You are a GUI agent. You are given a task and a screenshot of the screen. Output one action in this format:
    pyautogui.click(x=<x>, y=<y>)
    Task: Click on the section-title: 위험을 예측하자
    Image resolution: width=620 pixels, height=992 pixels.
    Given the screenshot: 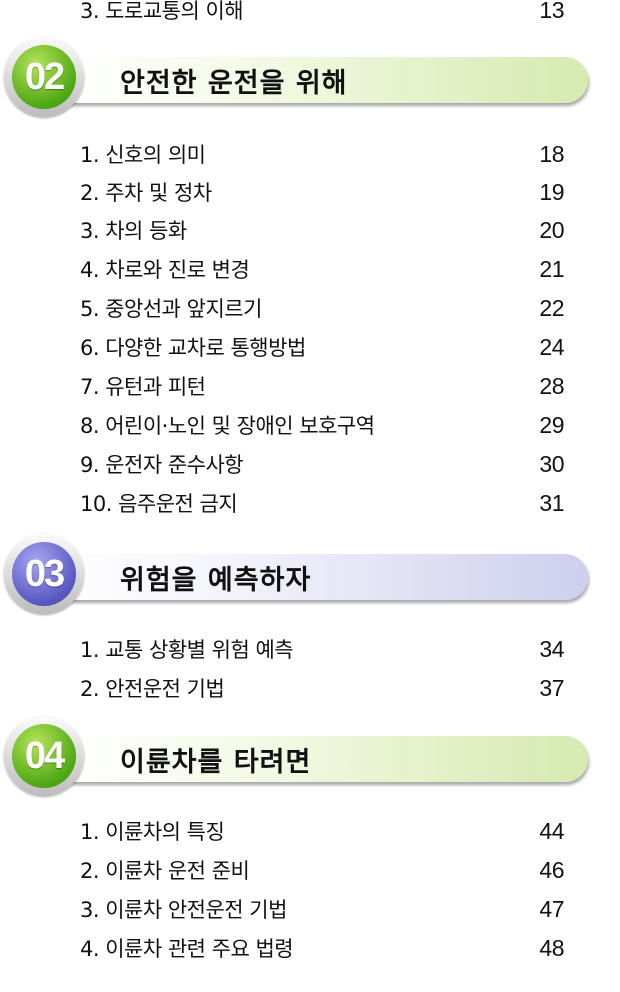 What is the action you would take?
    pyautogui.click(x=323, y=577)
    